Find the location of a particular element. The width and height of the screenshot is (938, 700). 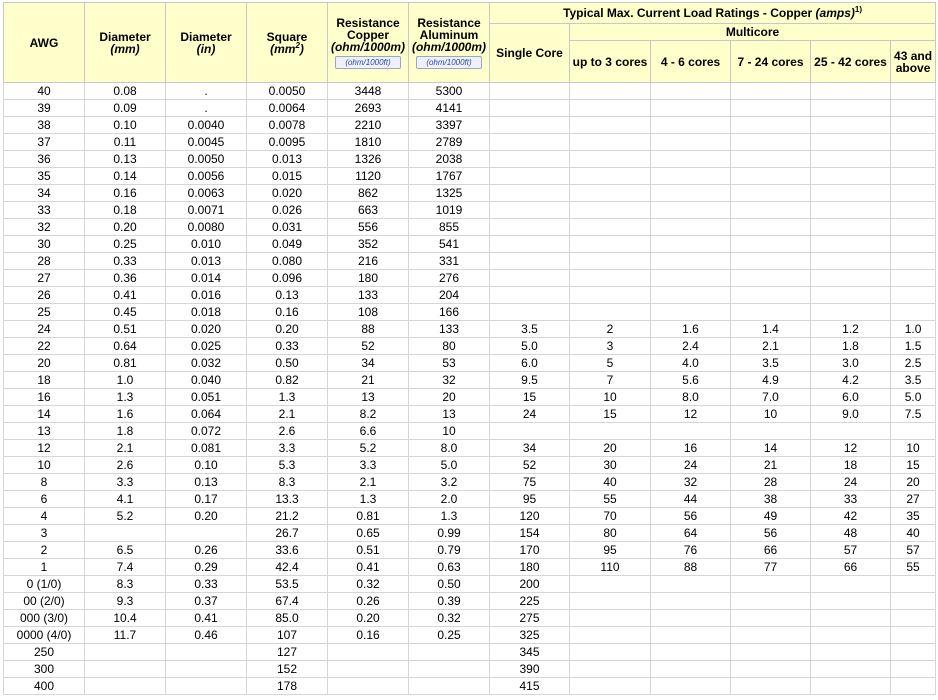

cell-square: 0.50 is located at coordinates (287, 363).